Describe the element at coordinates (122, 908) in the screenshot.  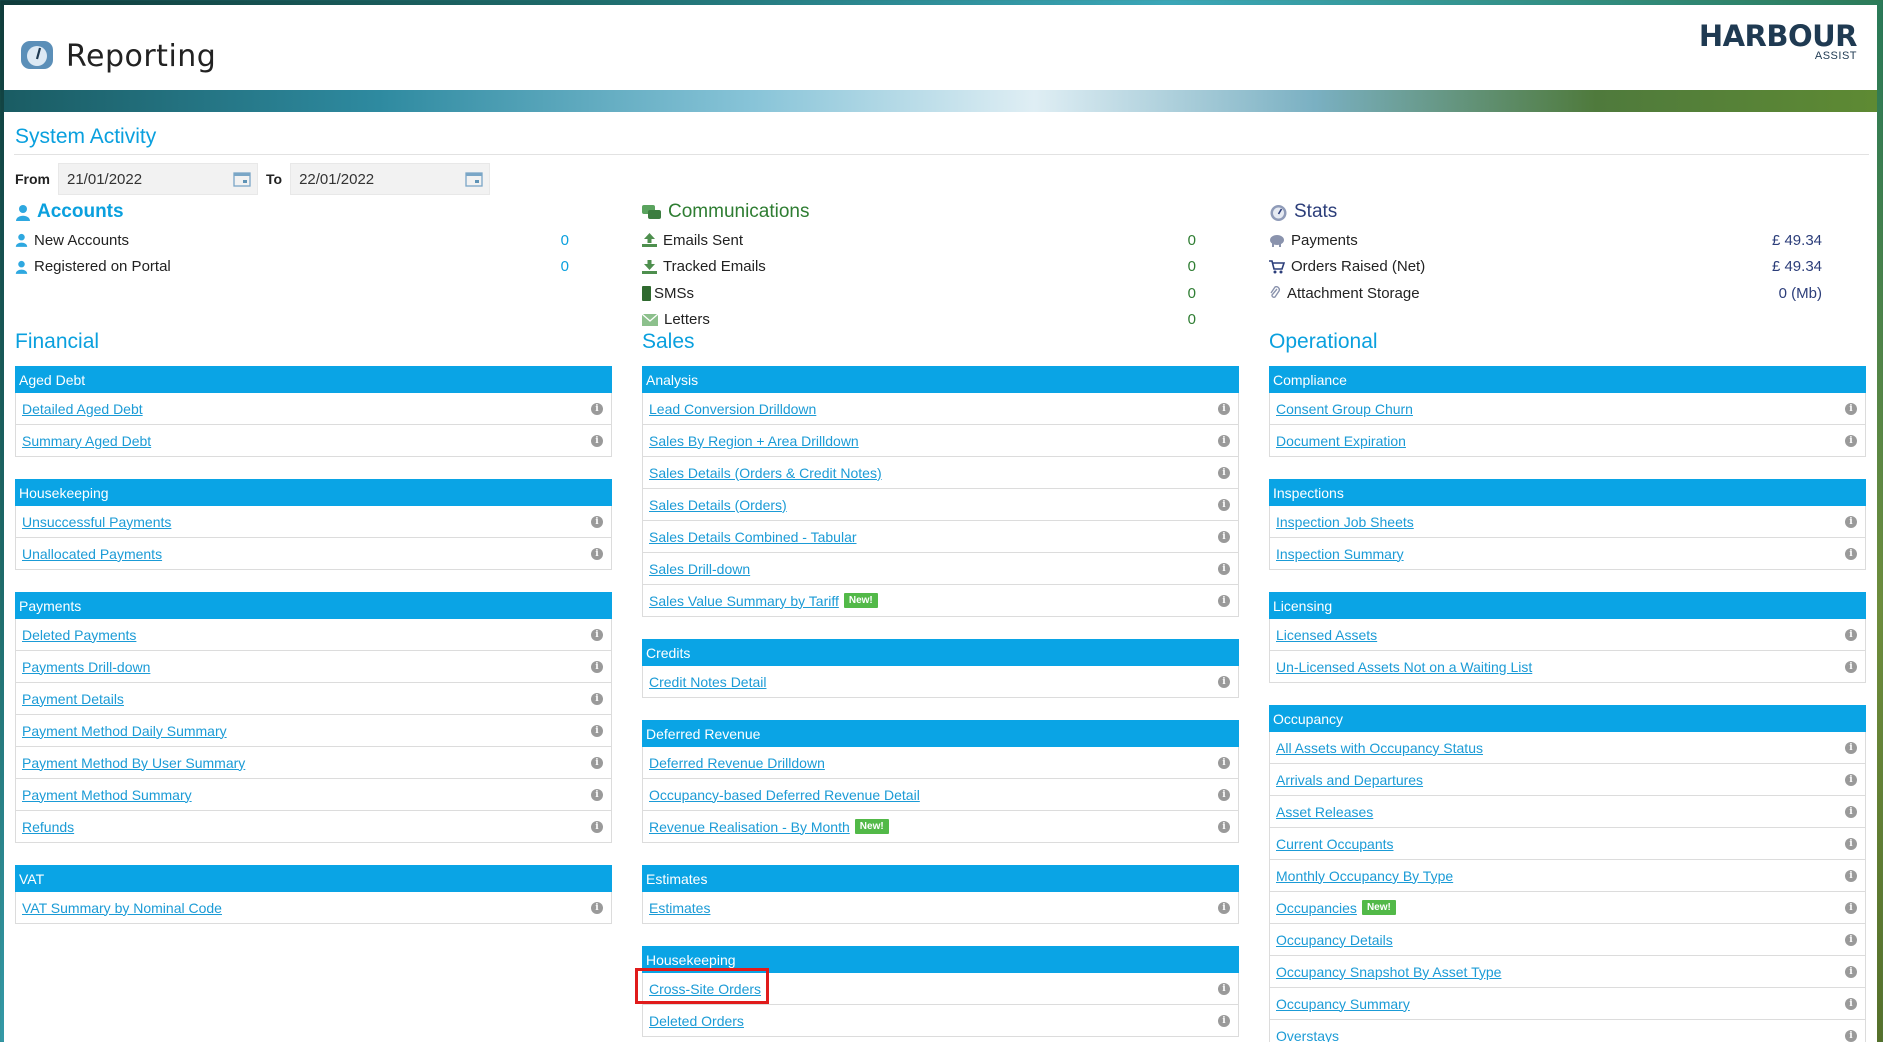
I see `report-link-vat-summary: VAT Summary by Nominal Code` at that location.